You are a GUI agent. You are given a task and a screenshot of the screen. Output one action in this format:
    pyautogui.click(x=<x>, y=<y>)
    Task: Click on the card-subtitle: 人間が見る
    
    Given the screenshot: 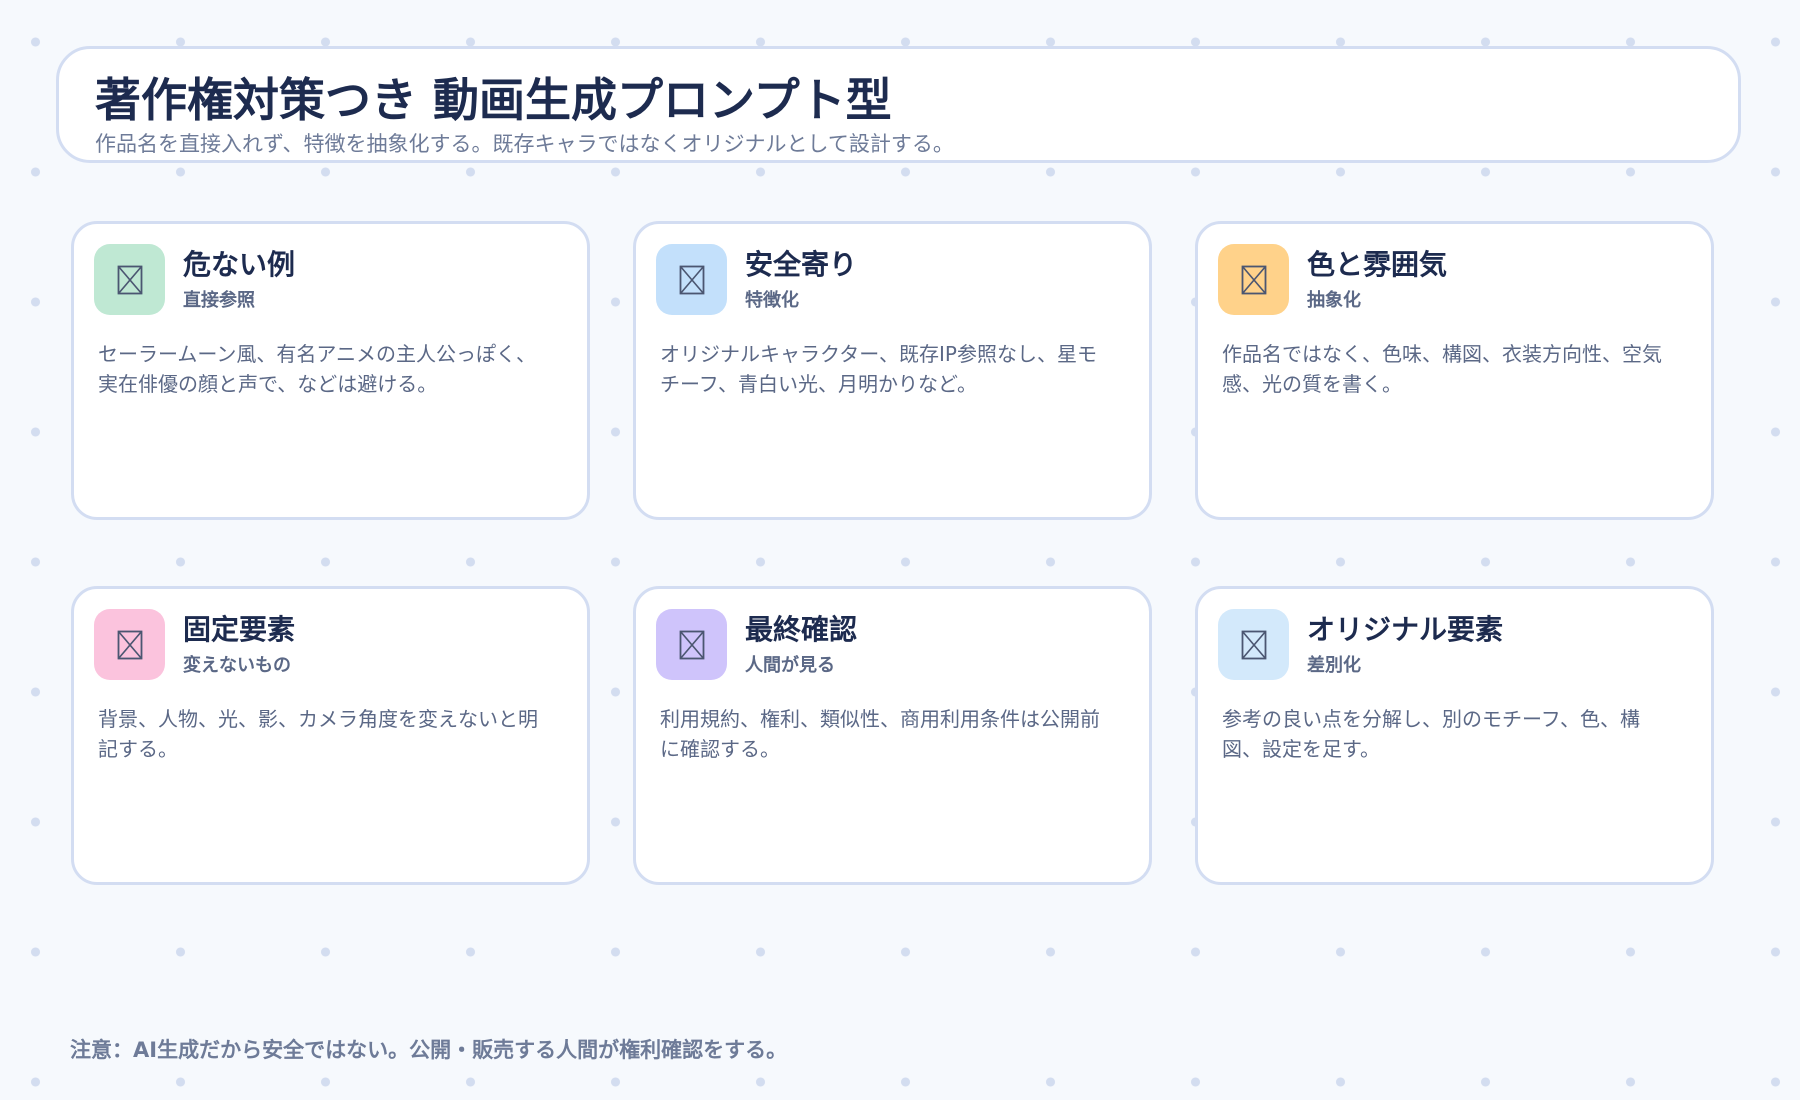 What is the action you would take?
    pyautogui.click(x=790, y=665)
    